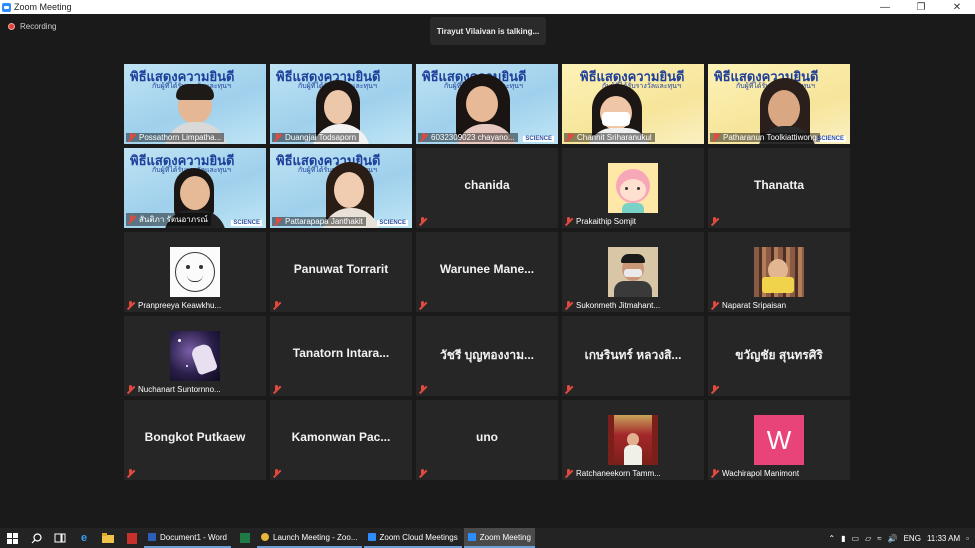 Image resolution: width=975 pixels, height=548 pixels. I want to click on usb-icon: ▮, so click(843, 538).